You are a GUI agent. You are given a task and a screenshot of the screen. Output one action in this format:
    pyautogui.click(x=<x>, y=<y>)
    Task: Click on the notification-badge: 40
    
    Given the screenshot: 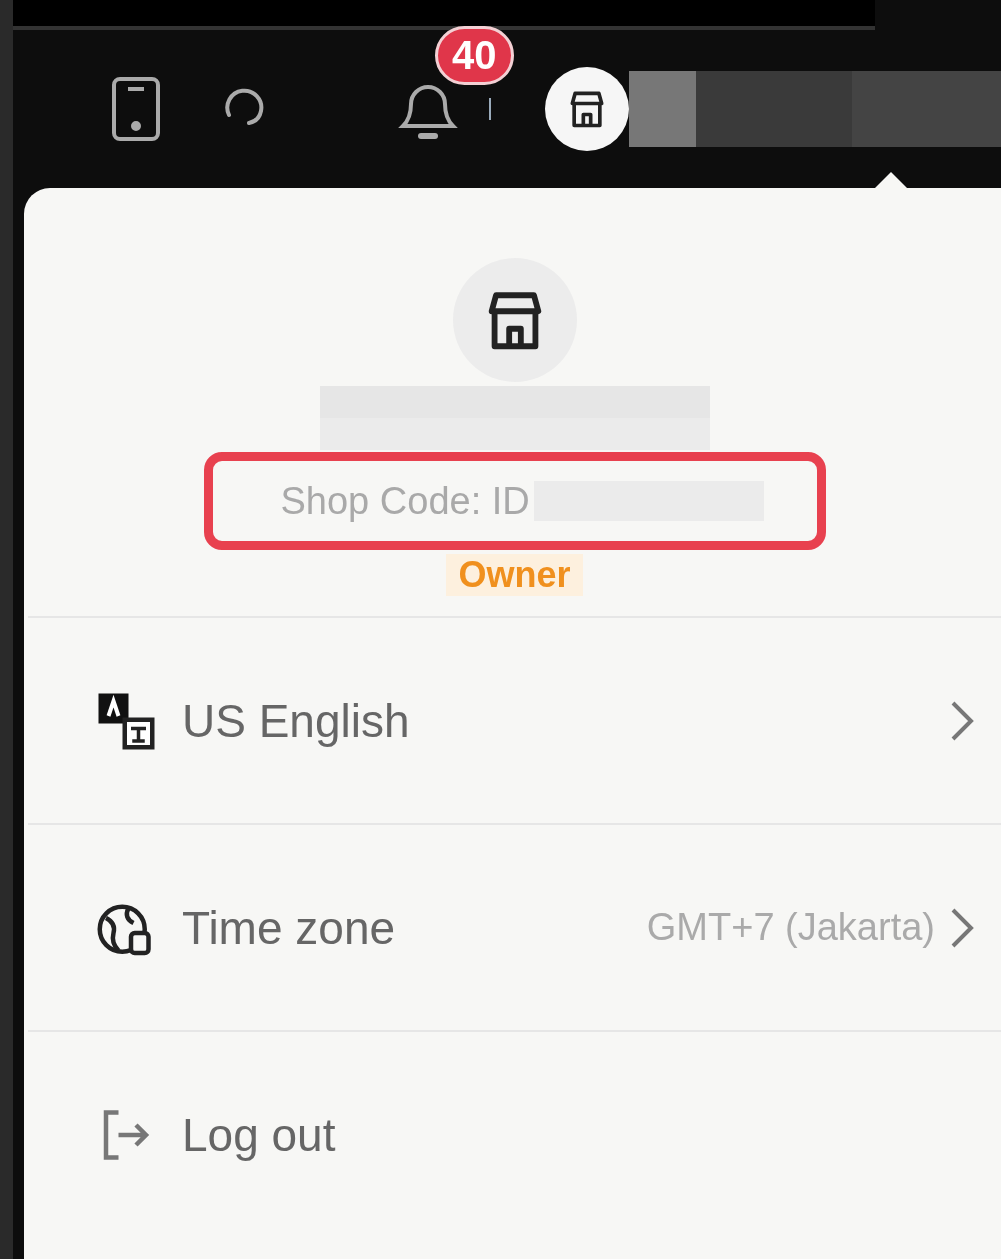 What is the action you would take?
    pyautogui.click(x=474, y=55)
    